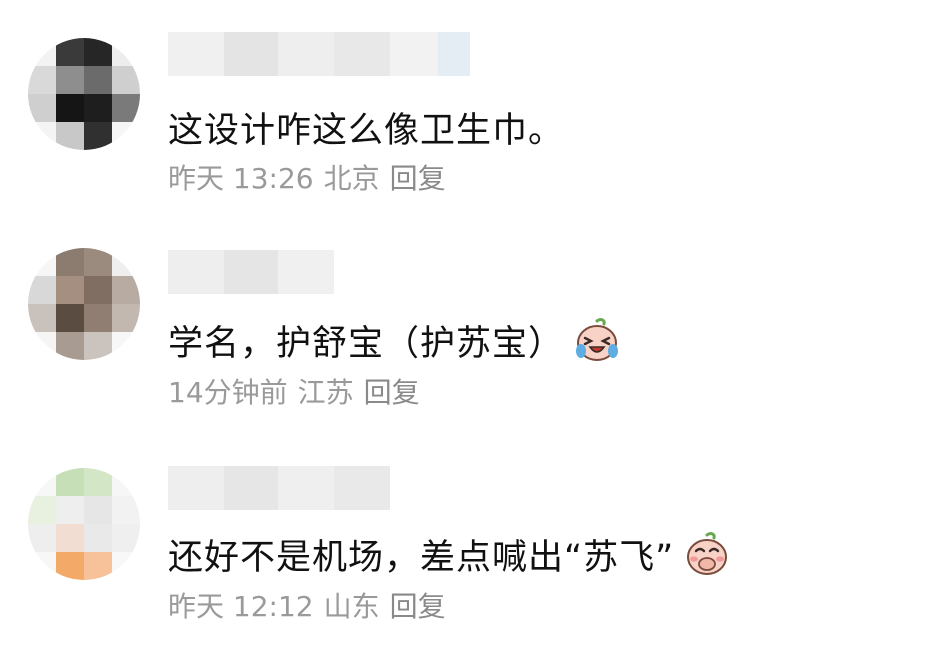 This screenshot has height=645, width=939. What do you see at coordinates (241, 606) in the screenshot?
I see `comment-time: 昨天 12:12` at bounding box center [241, 606].